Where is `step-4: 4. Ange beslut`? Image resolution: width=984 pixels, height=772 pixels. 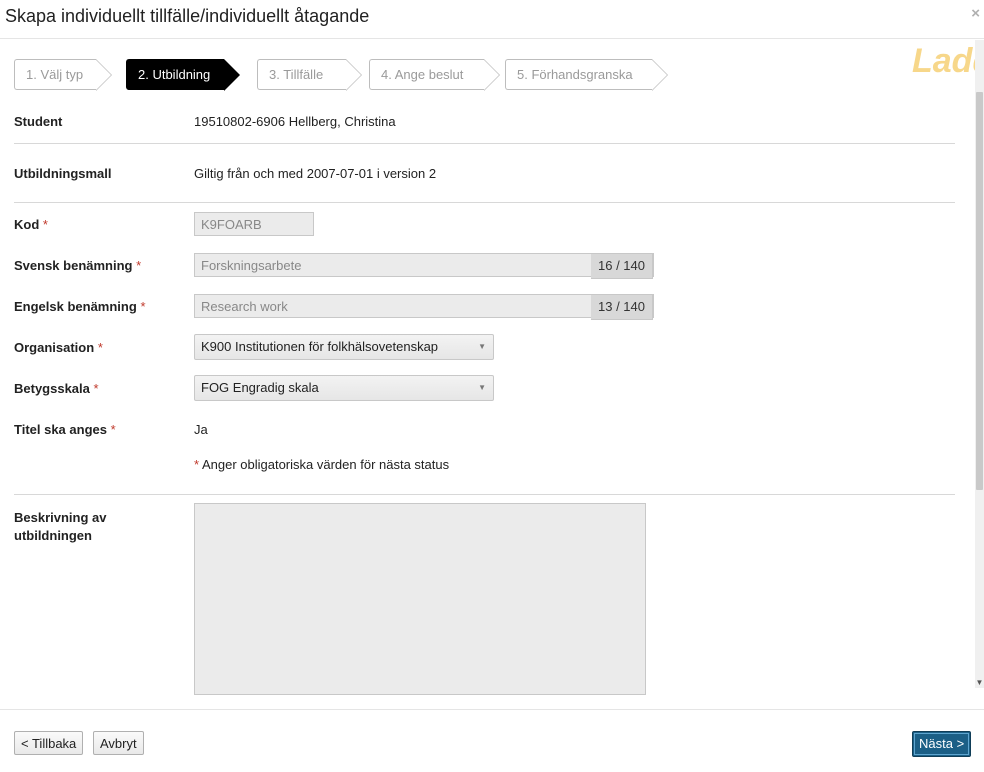
step-4: 4. Ange beslut is located at coordinates (434, 75).